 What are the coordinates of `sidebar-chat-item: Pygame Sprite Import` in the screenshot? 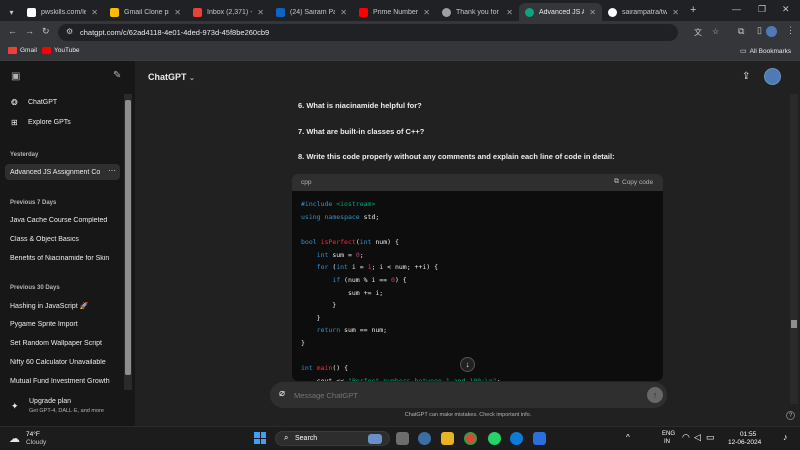 It's located at (62, 324).